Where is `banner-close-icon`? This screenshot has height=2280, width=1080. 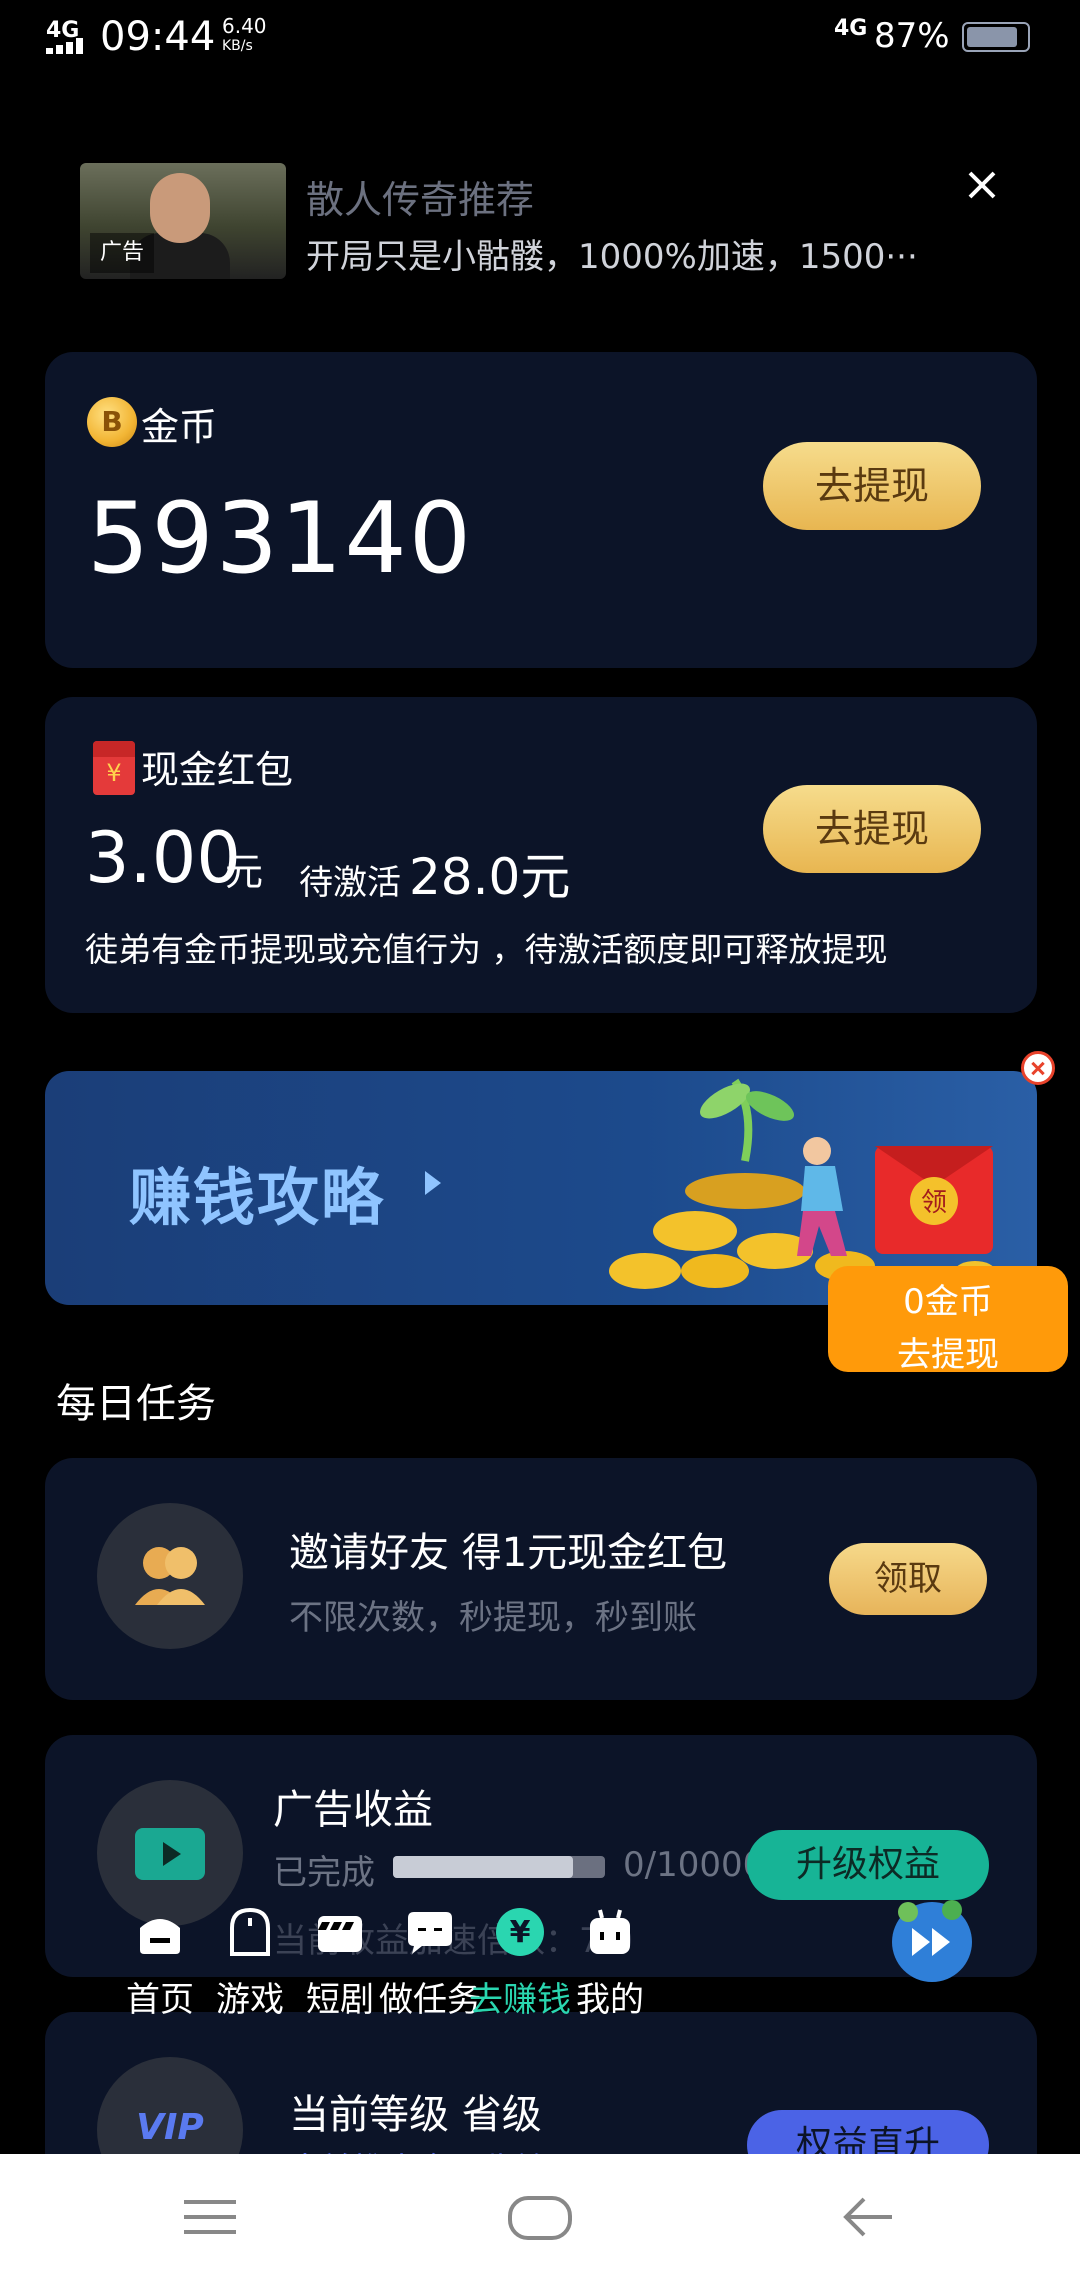
banner-close-icon is located at coordinates (1038, 1068).